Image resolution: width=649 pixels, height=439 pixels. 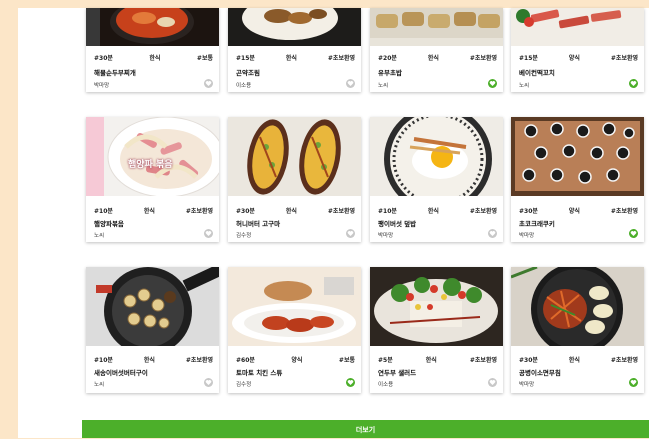 What do you see at coordinates (385, 360) in the screenshot?
I see `cook-time: #5분` at bounding box center [385, 360].